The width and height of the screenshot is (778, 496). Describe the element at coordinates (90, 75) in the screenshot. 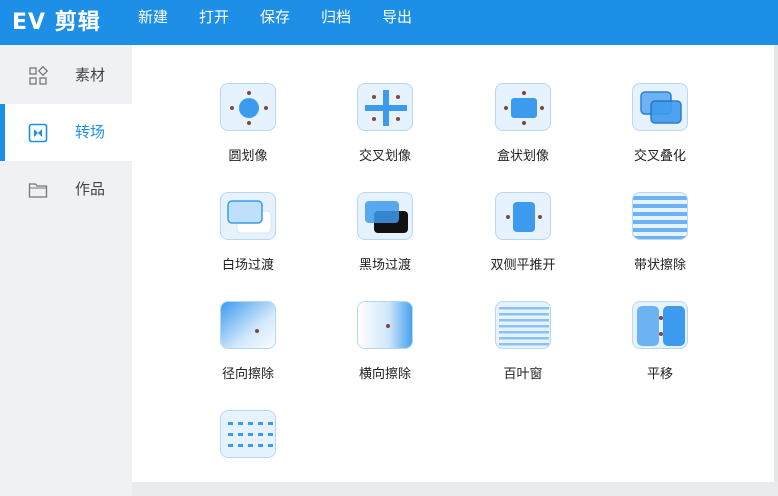

I see `sidebar-item-label: 素材` at that location.